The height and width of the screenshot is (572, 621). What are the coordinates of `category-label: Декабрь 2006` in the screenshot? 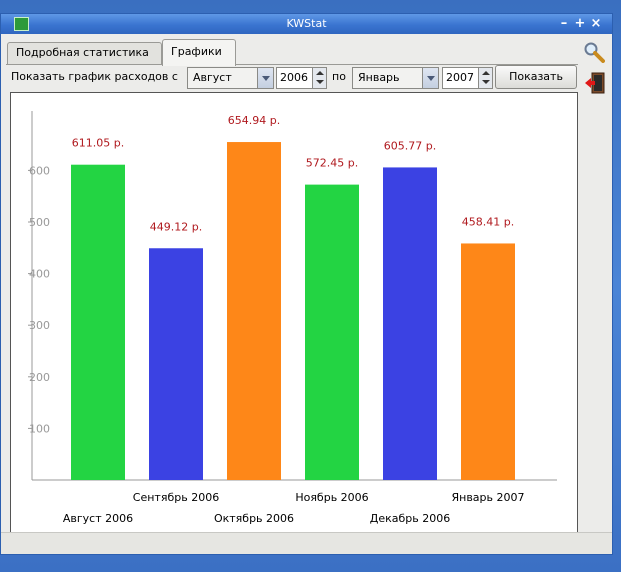 It's located at (410, 518).